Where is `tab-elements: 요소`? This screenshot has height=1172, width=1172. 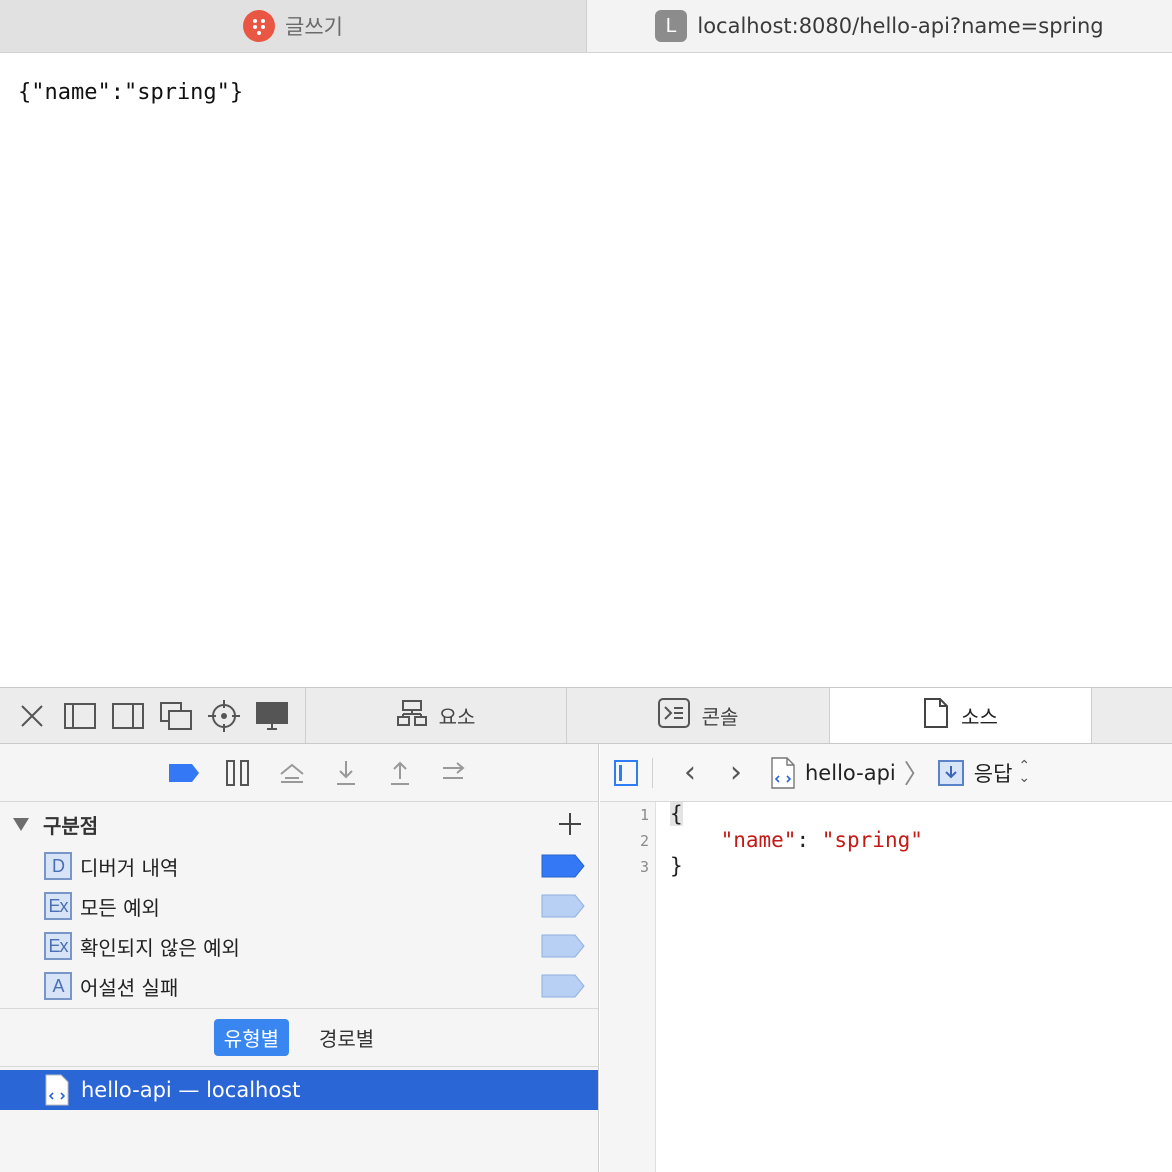
tab-elements: 요소 is located at coordinates (436, 715).